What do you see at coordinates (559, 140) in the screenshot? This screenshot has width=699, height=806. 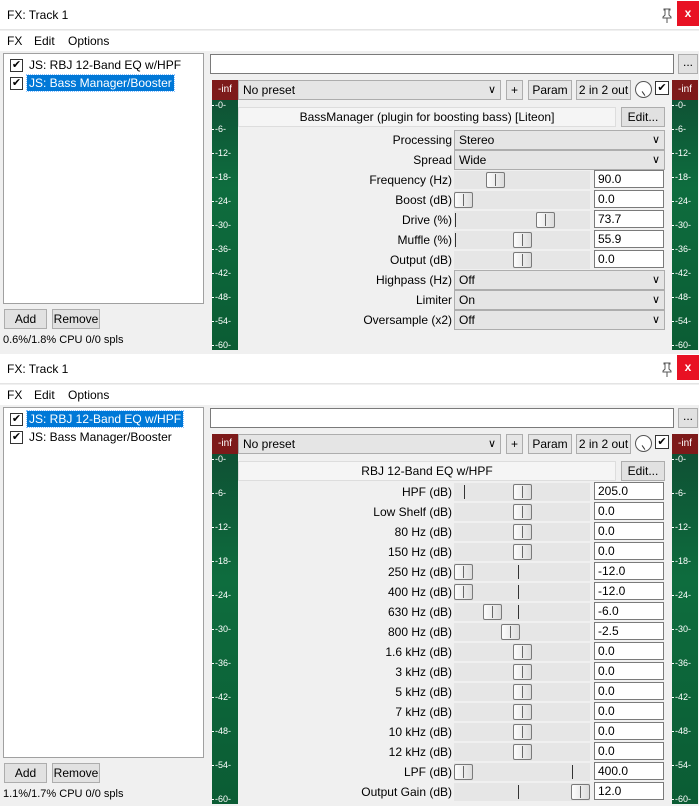 I see `param-dropdown: Stereo ∨` at bounding box center [559, 140].